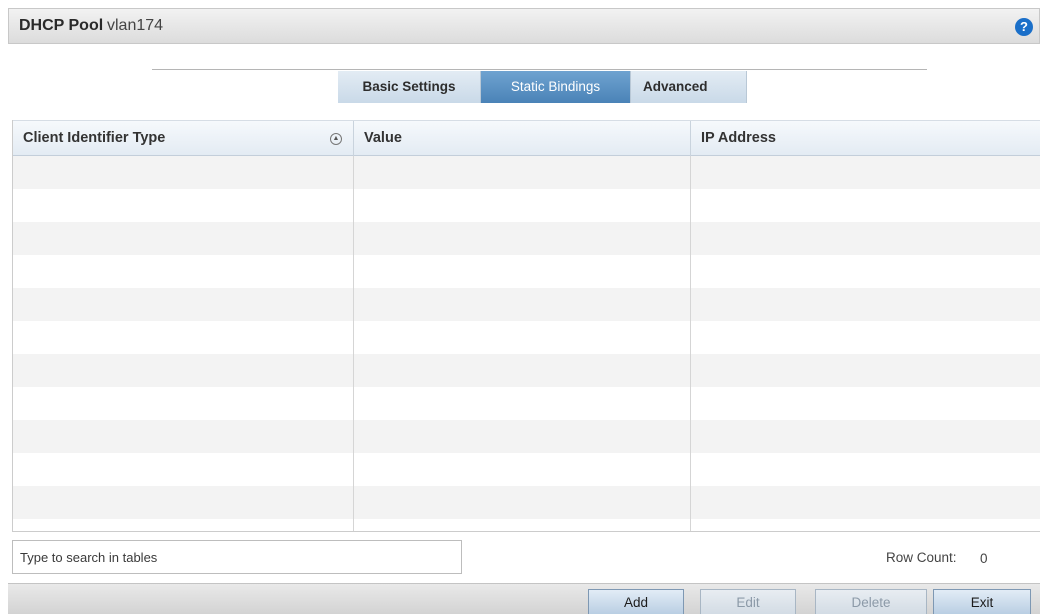 The height and width of the screenshot is (614, 1040). What do you see at coordinates (738, 138) in the screenshot?
I see `column-label: IP Address` at bounding box center [738, 138].